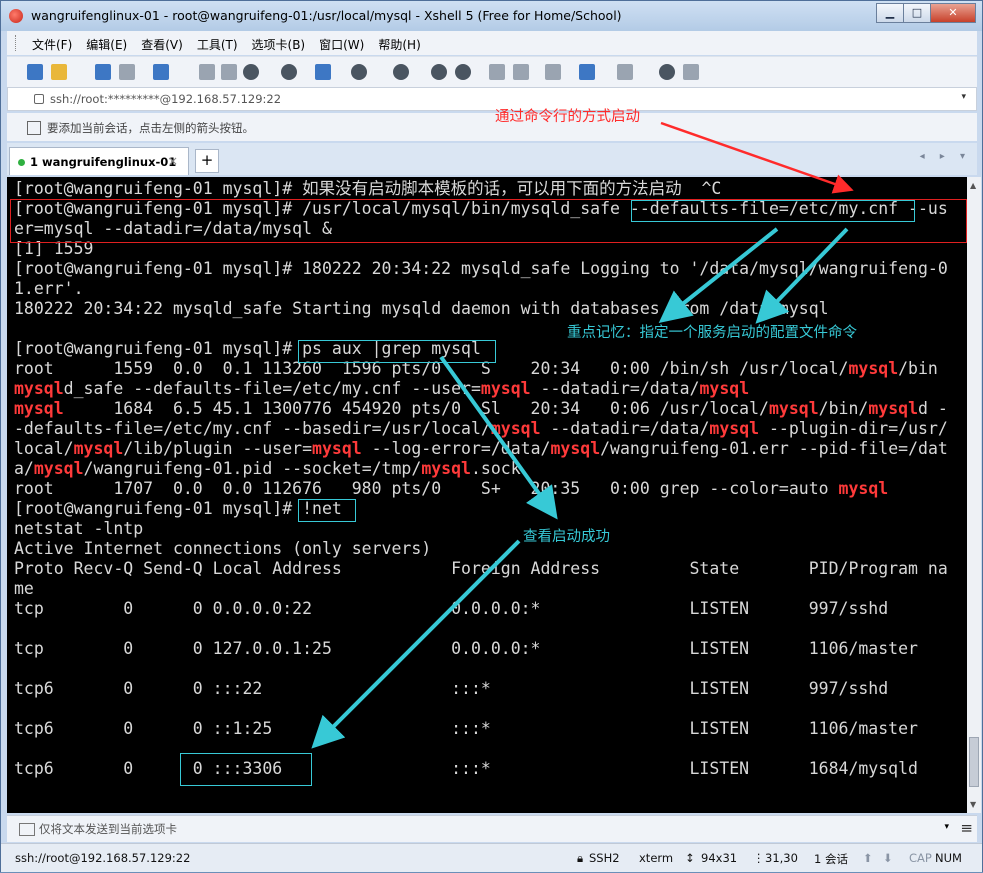  What do you see at coordinates (566, 537) in the screenshot?
I see `annotation-check-success: 查看启动成功` at bounding box center [566, 537].